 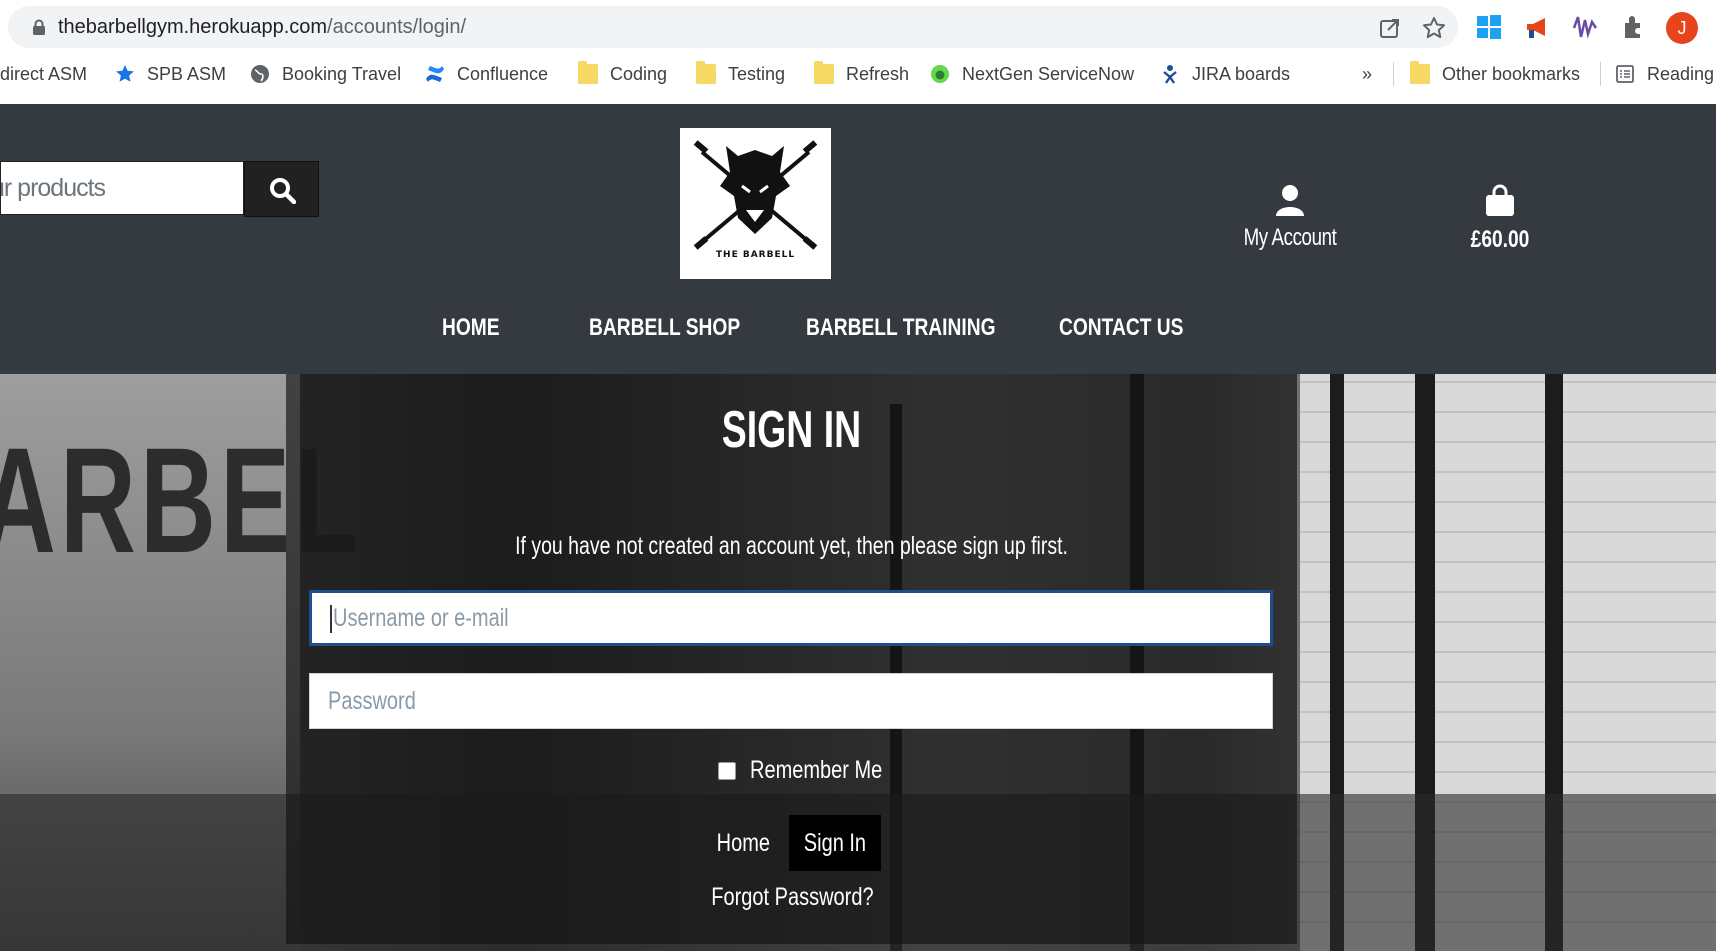 I want to click on bookmark-label: Reading, so click(x=1681, y=73).